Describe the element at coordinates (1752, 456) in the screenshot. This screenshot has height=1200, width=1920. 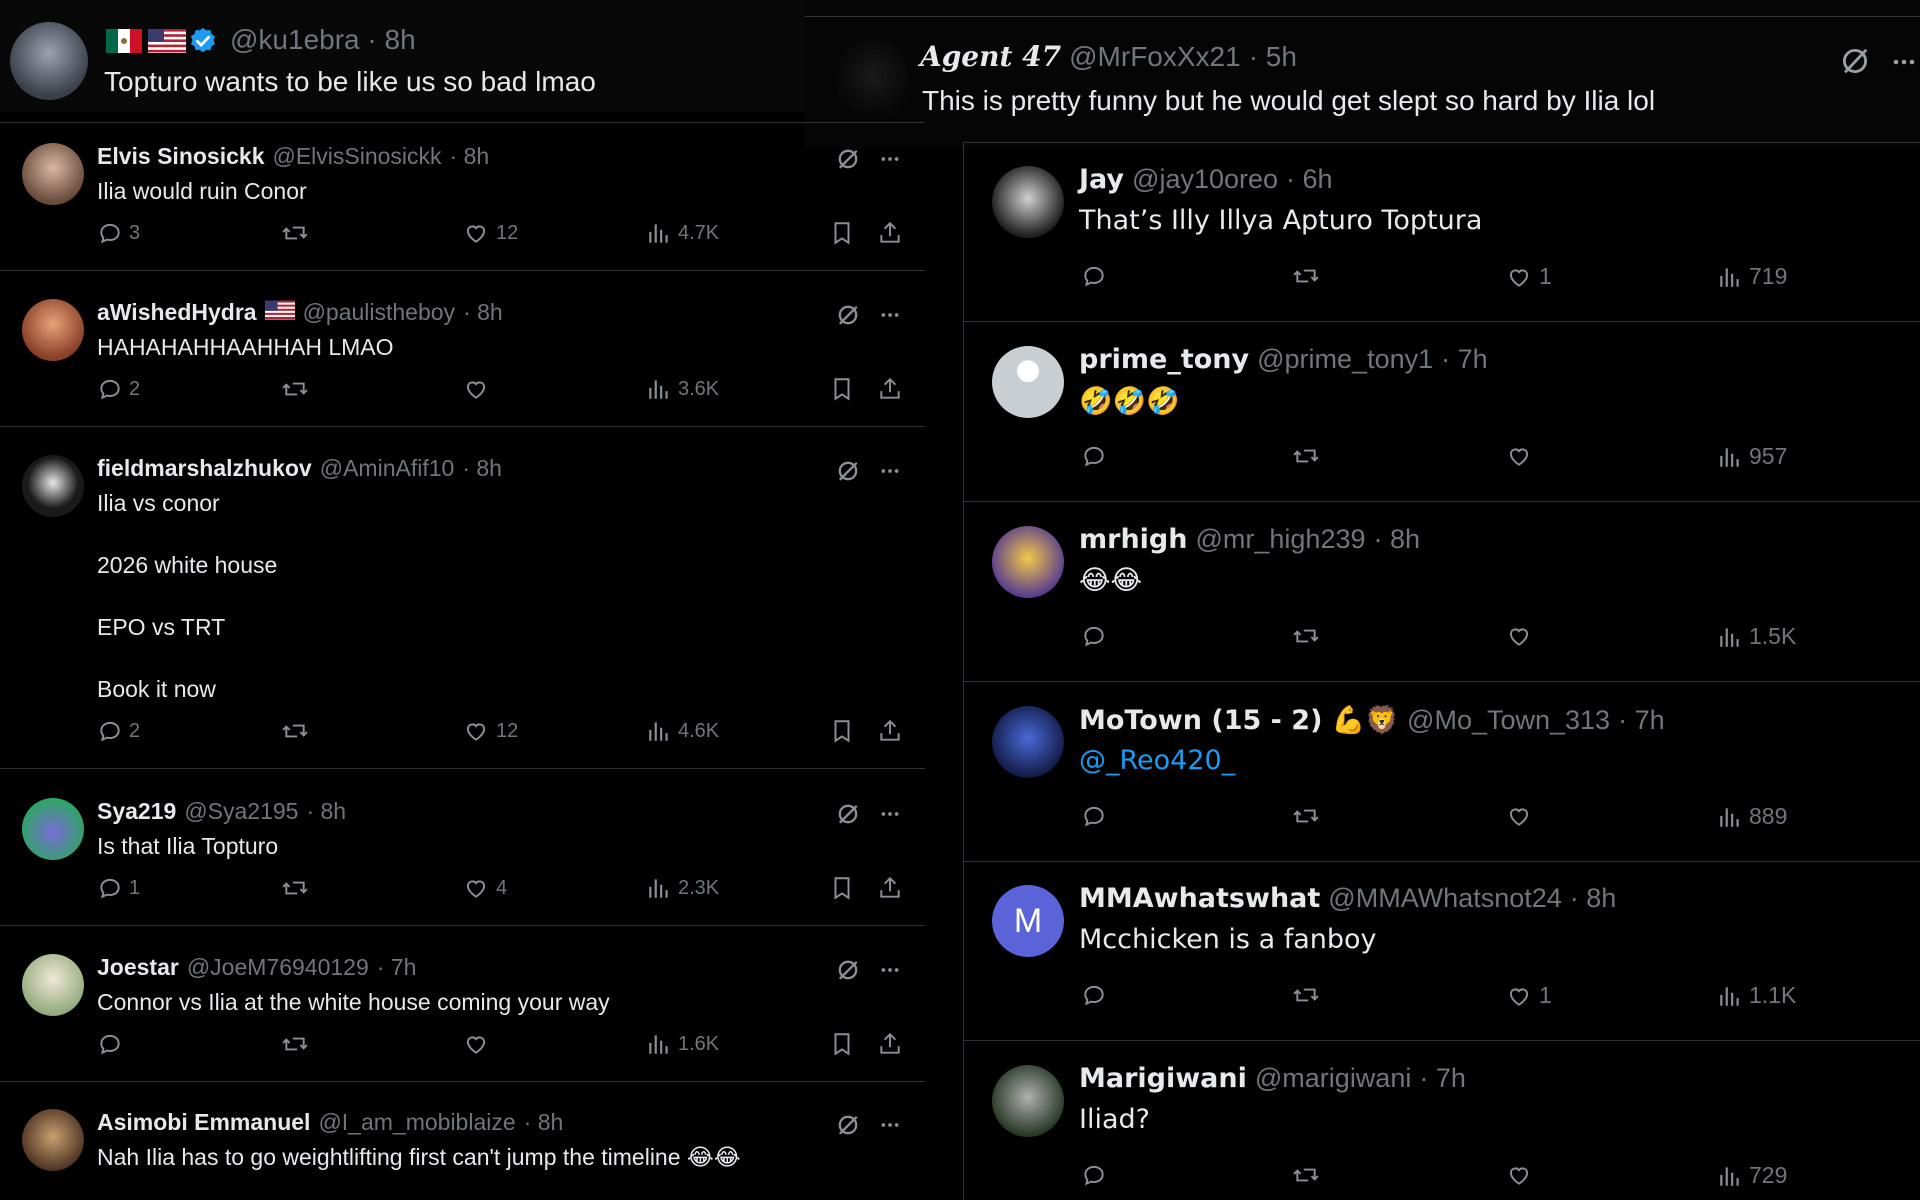
I see `views-button: 957` at that location.